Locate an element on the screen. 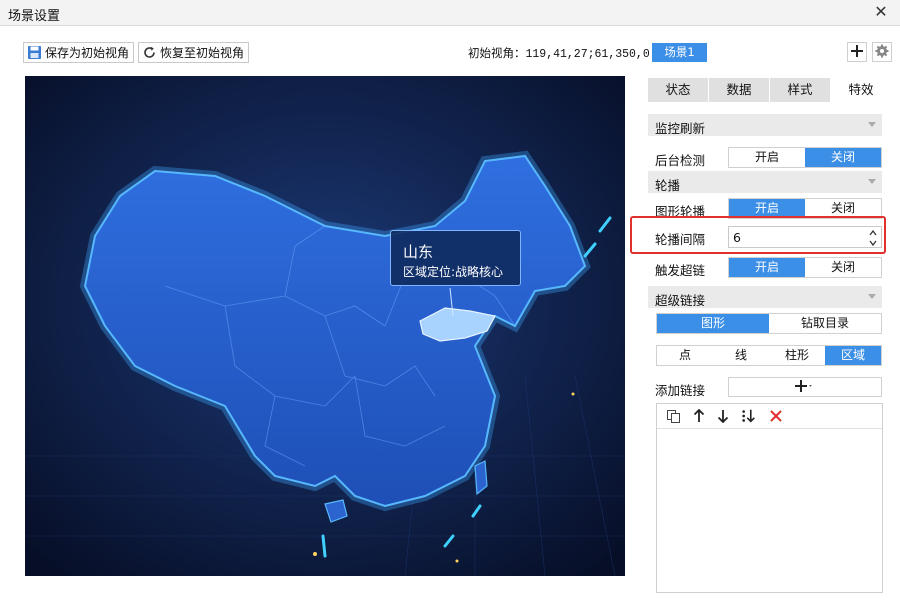  interval-highlight-box is located at coordinates (758, 235).